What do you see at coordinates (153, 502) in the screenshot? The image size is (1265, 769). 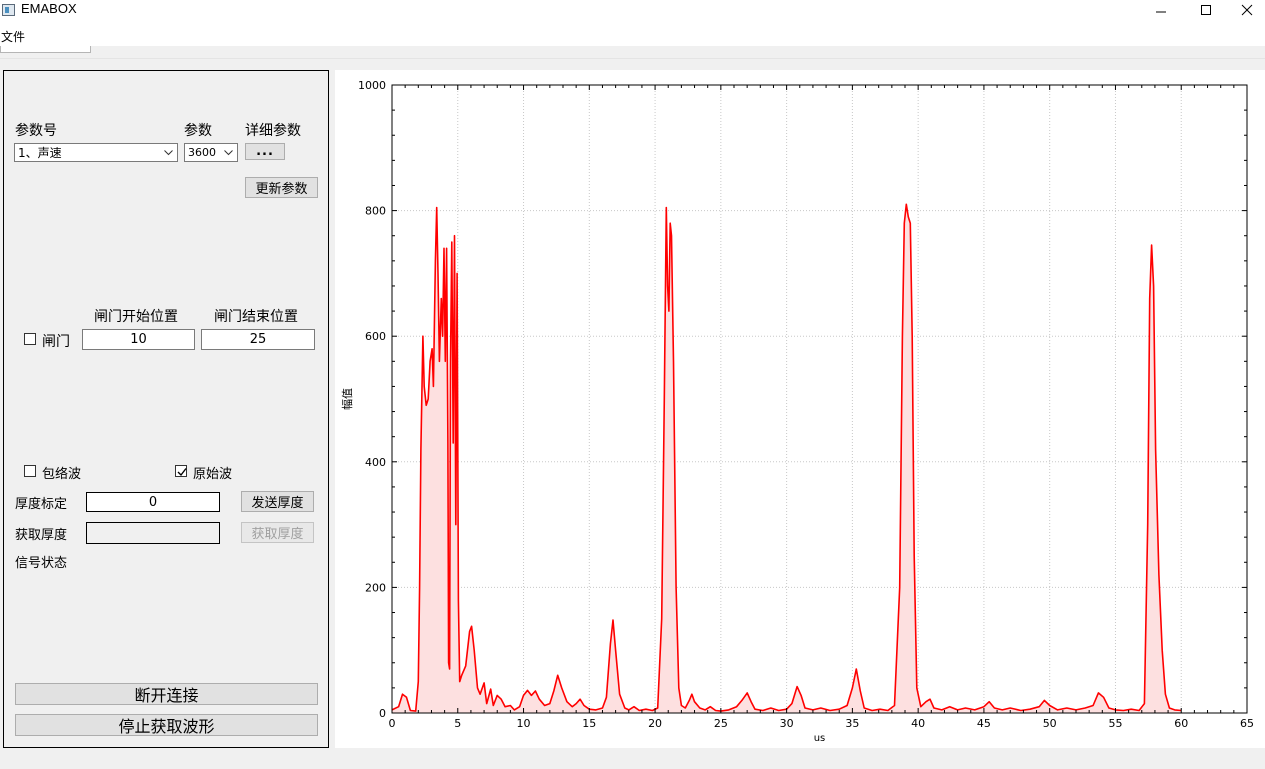 I see `thickness-calib-input: 0` at bounding box center [153, 502].